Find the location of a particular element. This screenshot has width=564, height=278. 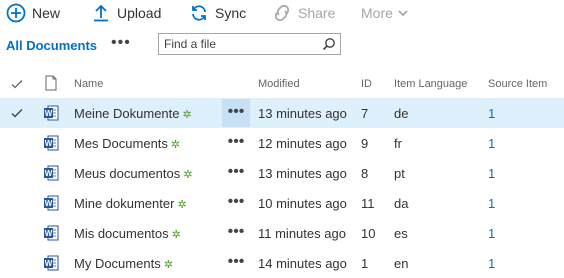

upload-button: Upload is located at coordinates (126, 13).